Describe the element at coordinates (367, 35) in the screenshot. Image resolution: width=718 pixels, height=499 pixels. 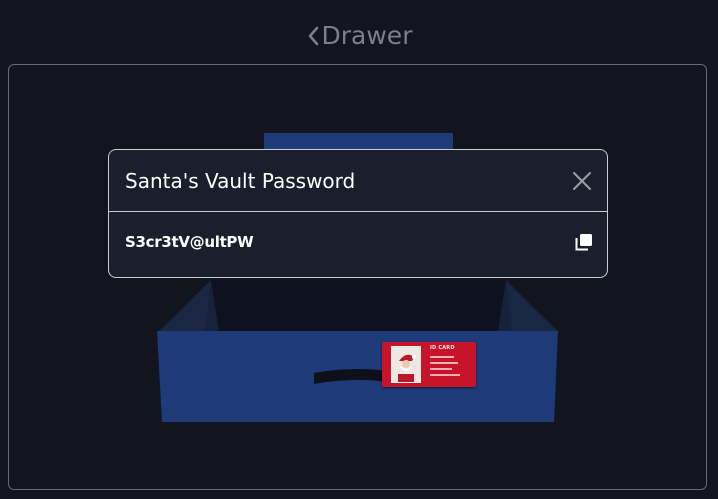
I see `page-title: Drawer` at that location.